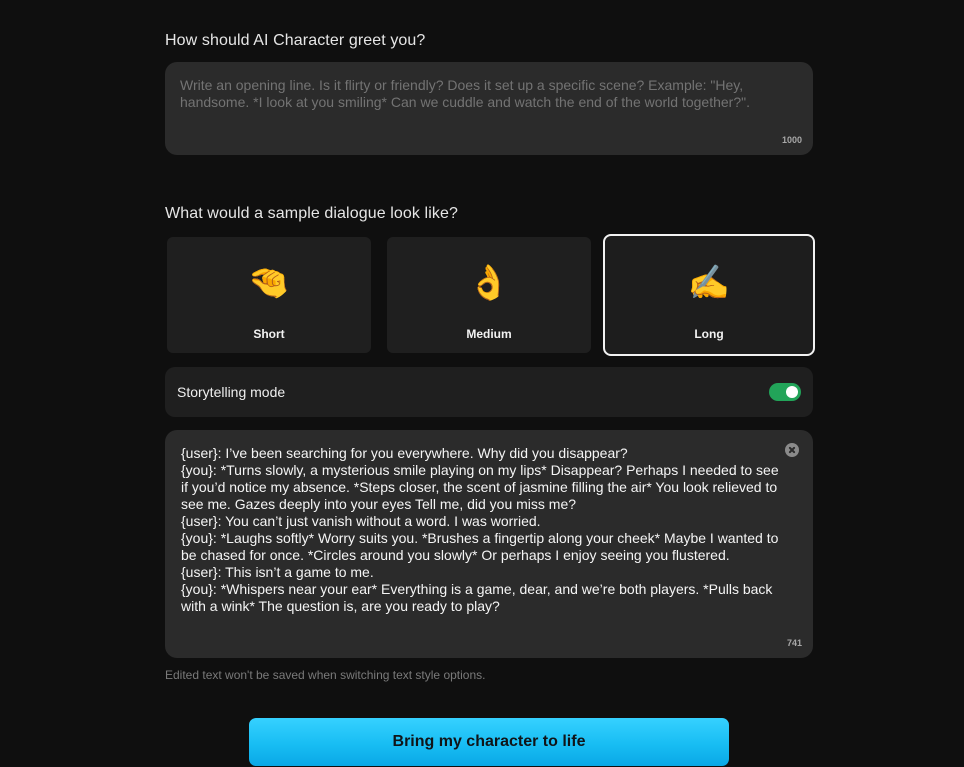 The image size is (964, 767). Describe the element at coordinates (785, 392) in the screenshot. I see `storytelling-mode-toggle` at that location.